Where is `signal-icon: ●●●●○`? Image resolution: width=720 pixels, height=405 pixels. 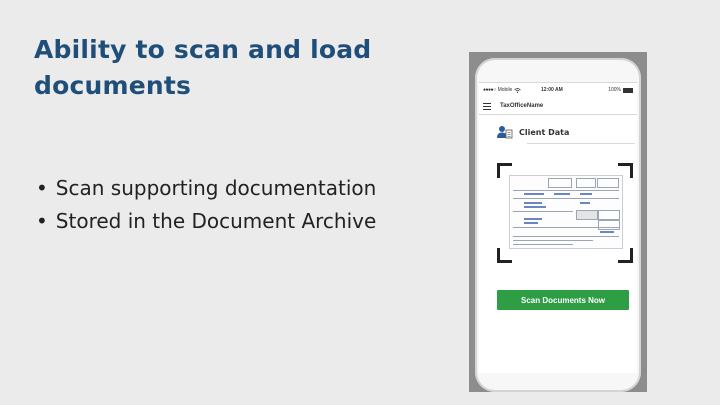 signal-icon: ●●●●○ is located at coordinates (489, 90).